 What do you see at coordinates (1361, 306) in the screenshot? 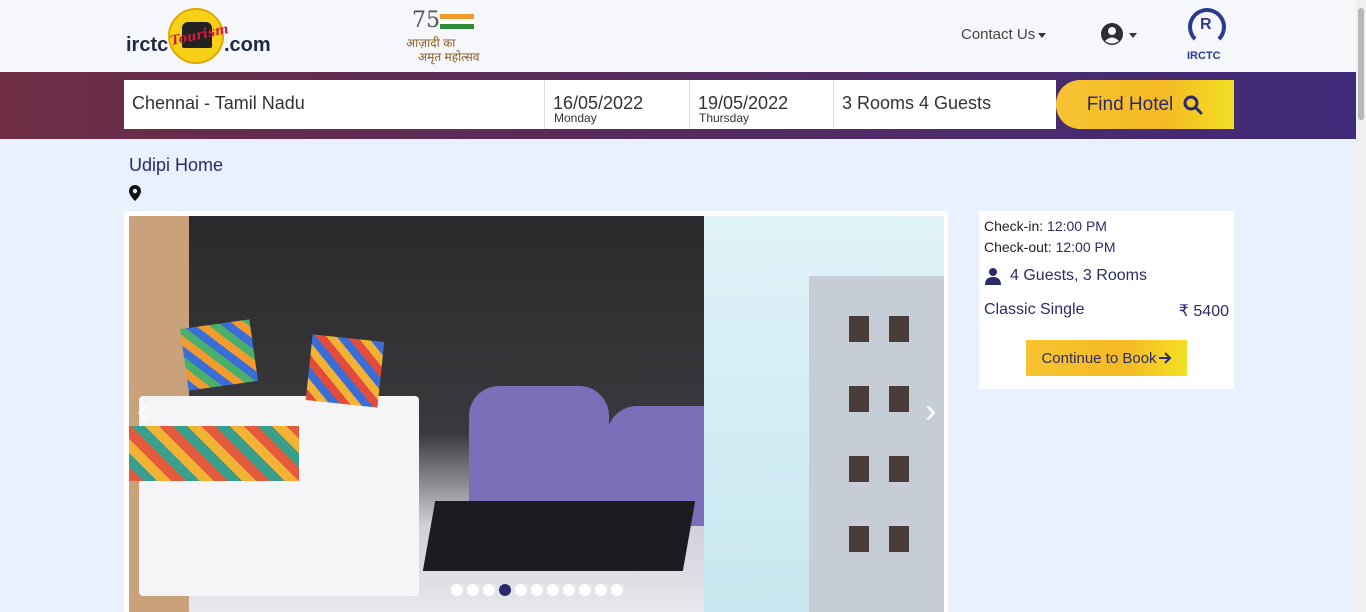
I see `page-scrollbar` at bounding box center [1361, 306].